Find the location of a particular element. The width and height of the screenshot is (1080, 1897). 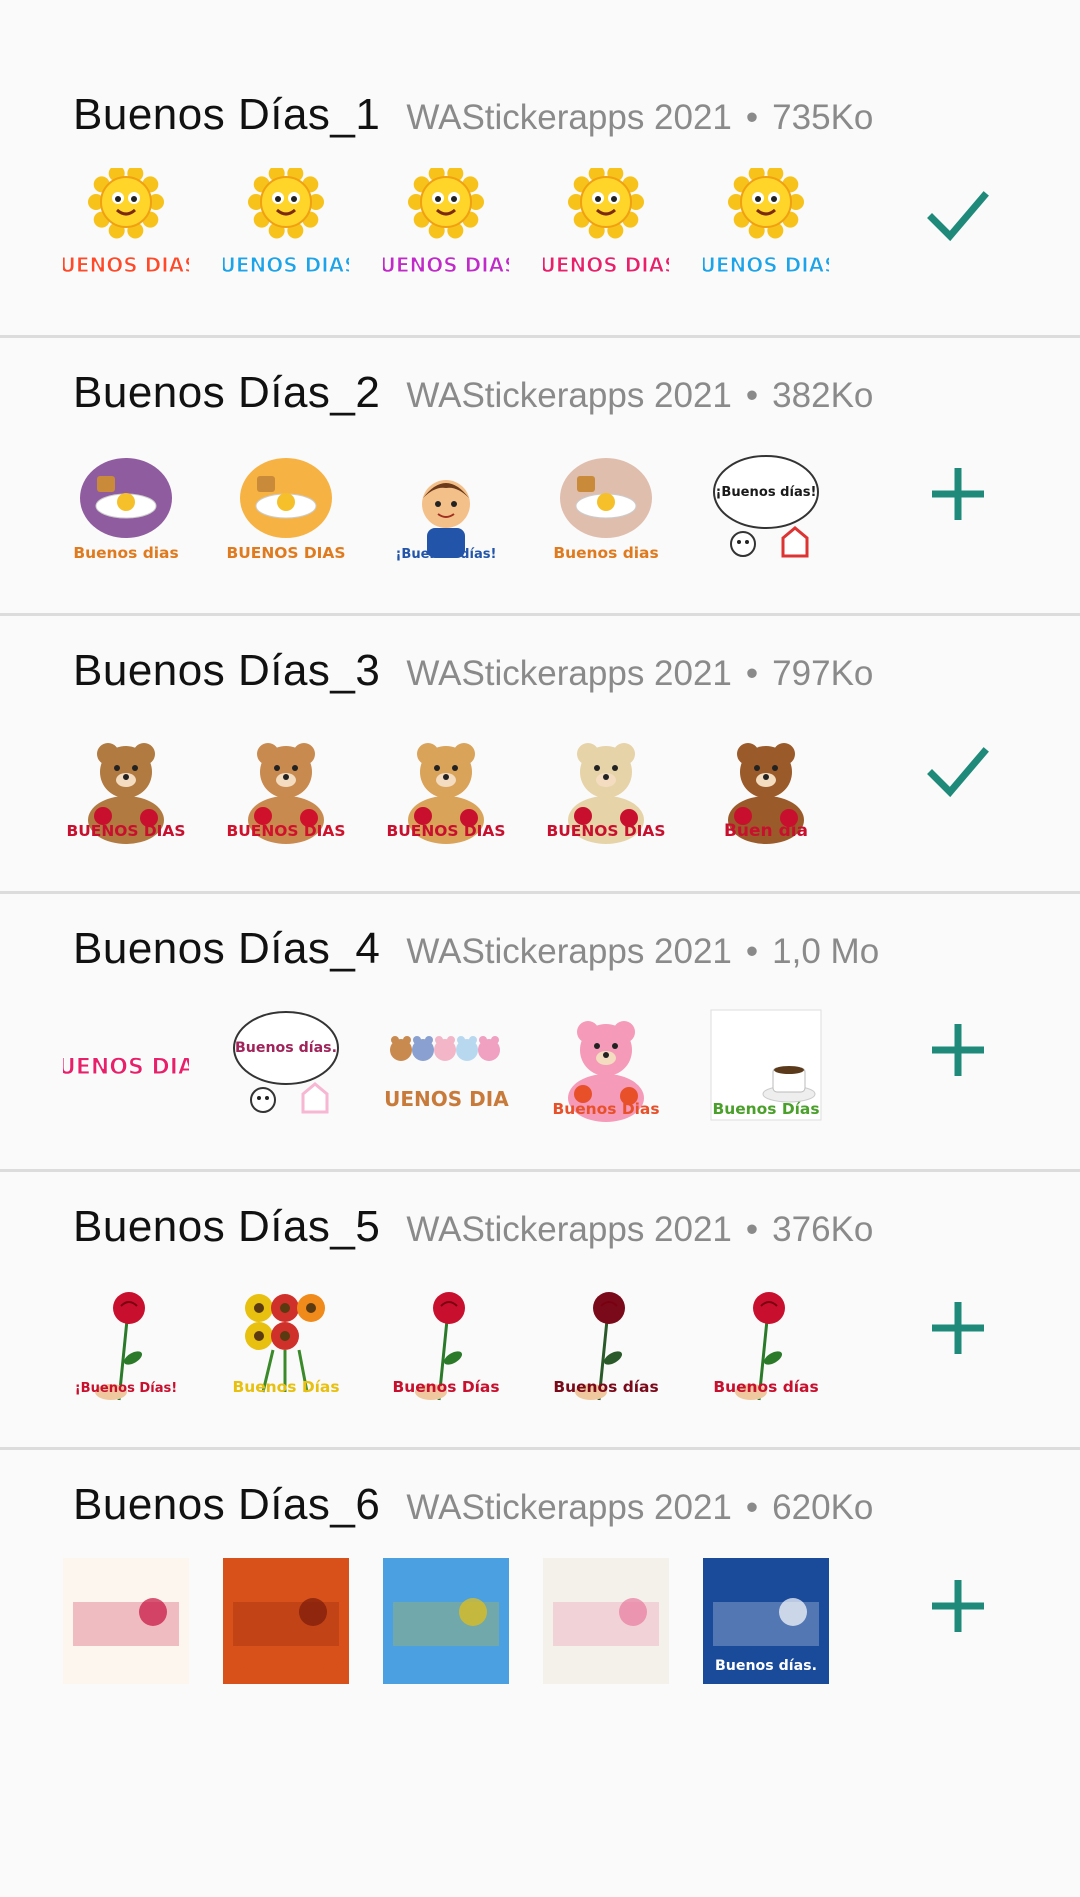

pack-size: 797Ko is located at coordinates (823, 673).